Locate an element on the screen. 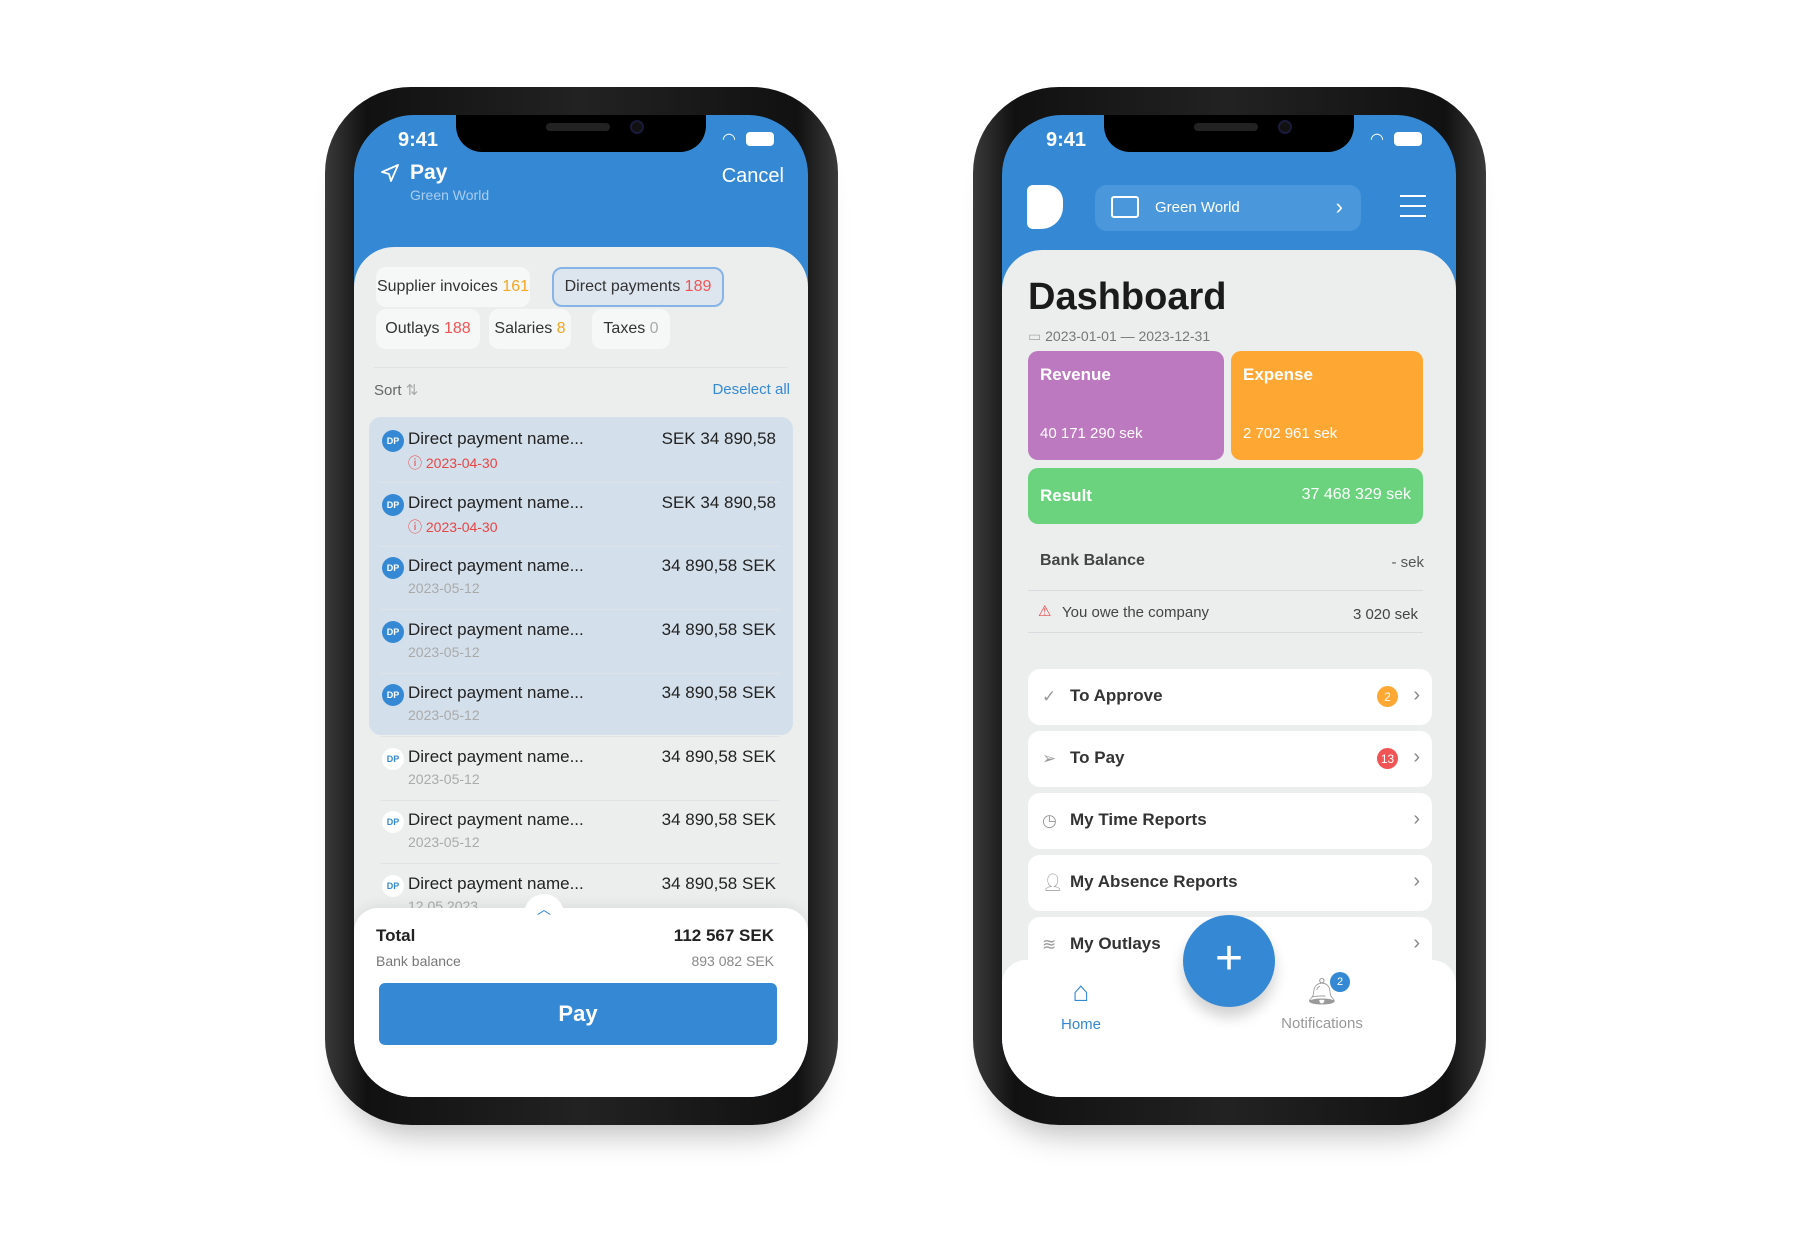 This screenshot has height=1236, width=1800. tab-count: 0 is located at coordinates (654, 328).